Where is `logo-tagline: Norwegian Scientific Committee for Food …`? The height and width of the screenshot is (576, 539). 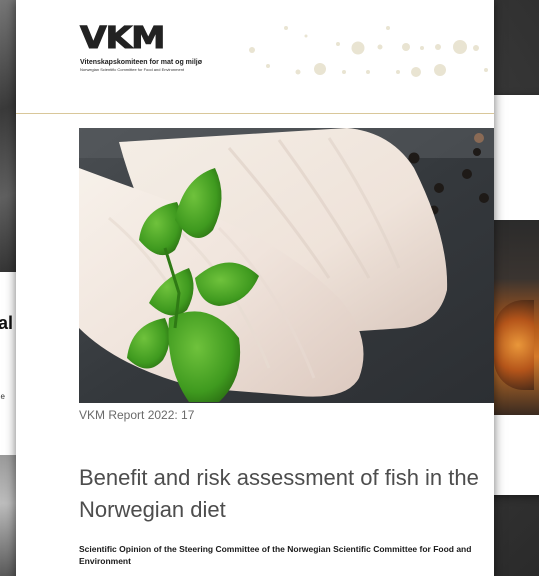
logo-tagline: Norwegian Scientific Committee for Food … is located at coordinates (132, 69).